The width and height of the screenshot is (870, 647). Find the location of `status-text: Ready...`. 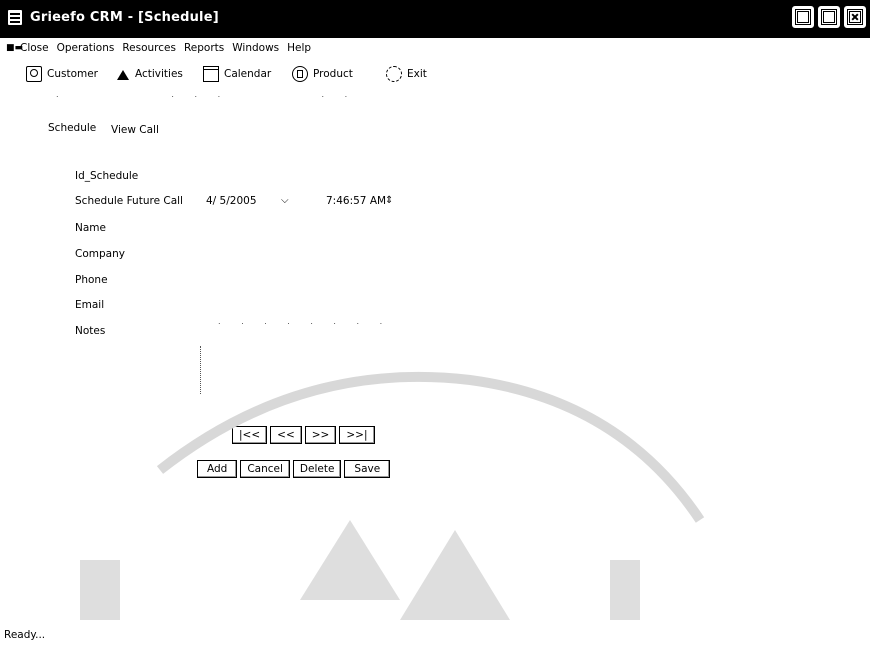

status-text: Ready... is located at coordinates (25, 635).